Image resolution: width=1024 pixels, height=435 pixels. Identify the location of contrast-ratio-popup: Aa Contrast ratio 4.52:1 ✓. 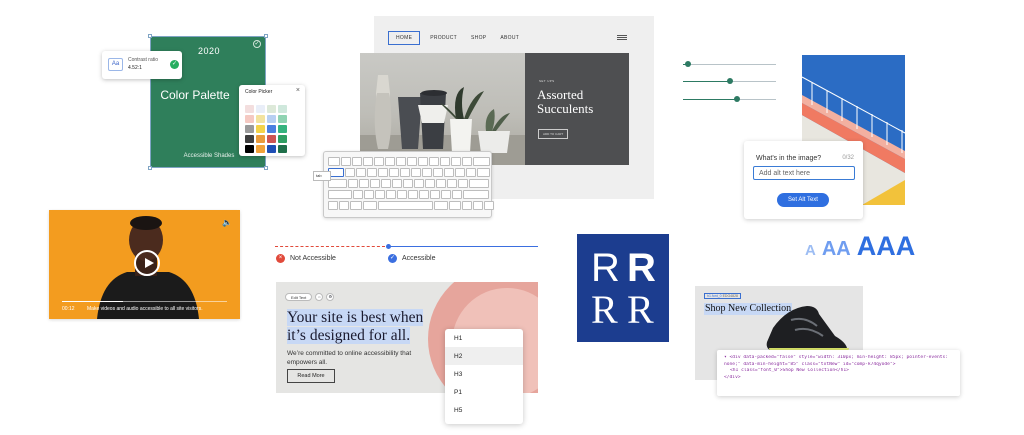
(142, 65).